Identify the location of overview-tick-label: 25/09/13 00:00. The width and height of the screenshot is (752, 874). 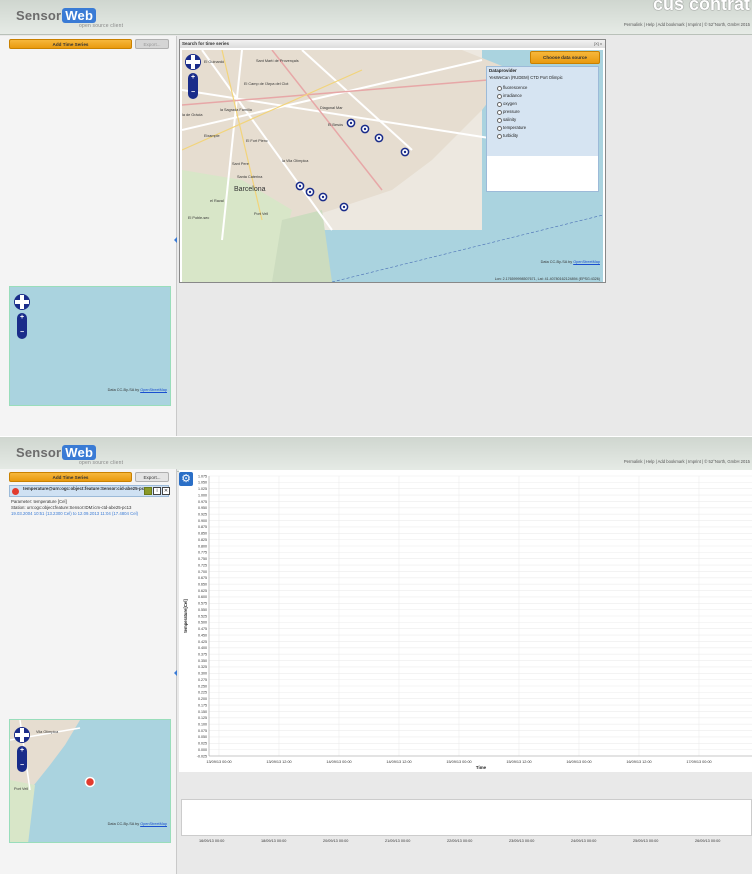
(646, 841).